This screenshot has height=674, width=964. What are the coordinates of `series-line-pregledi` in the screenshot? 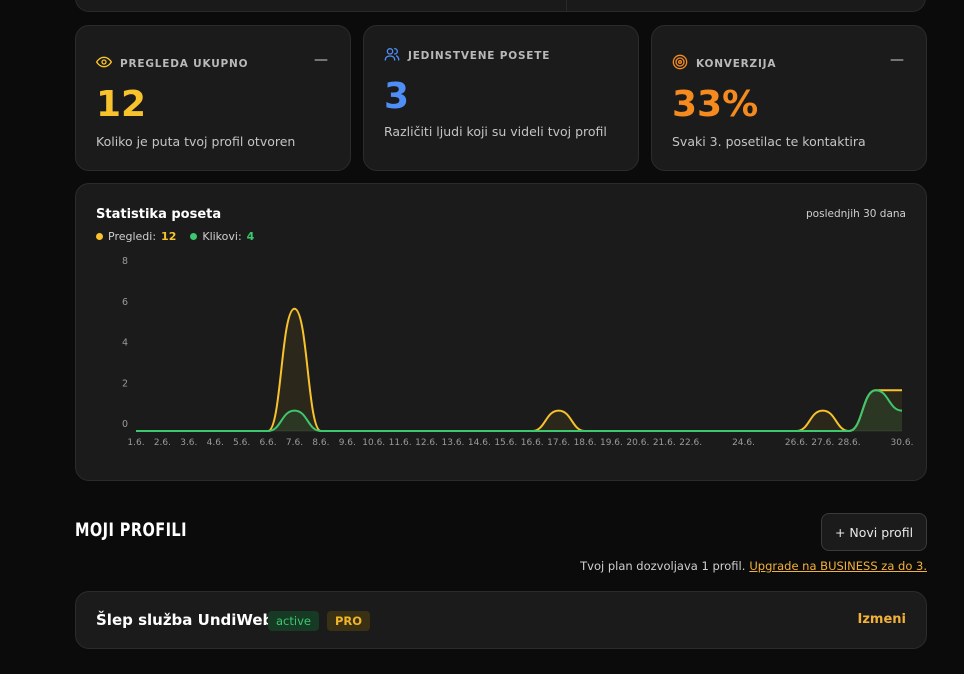 It's located at (519, 370).